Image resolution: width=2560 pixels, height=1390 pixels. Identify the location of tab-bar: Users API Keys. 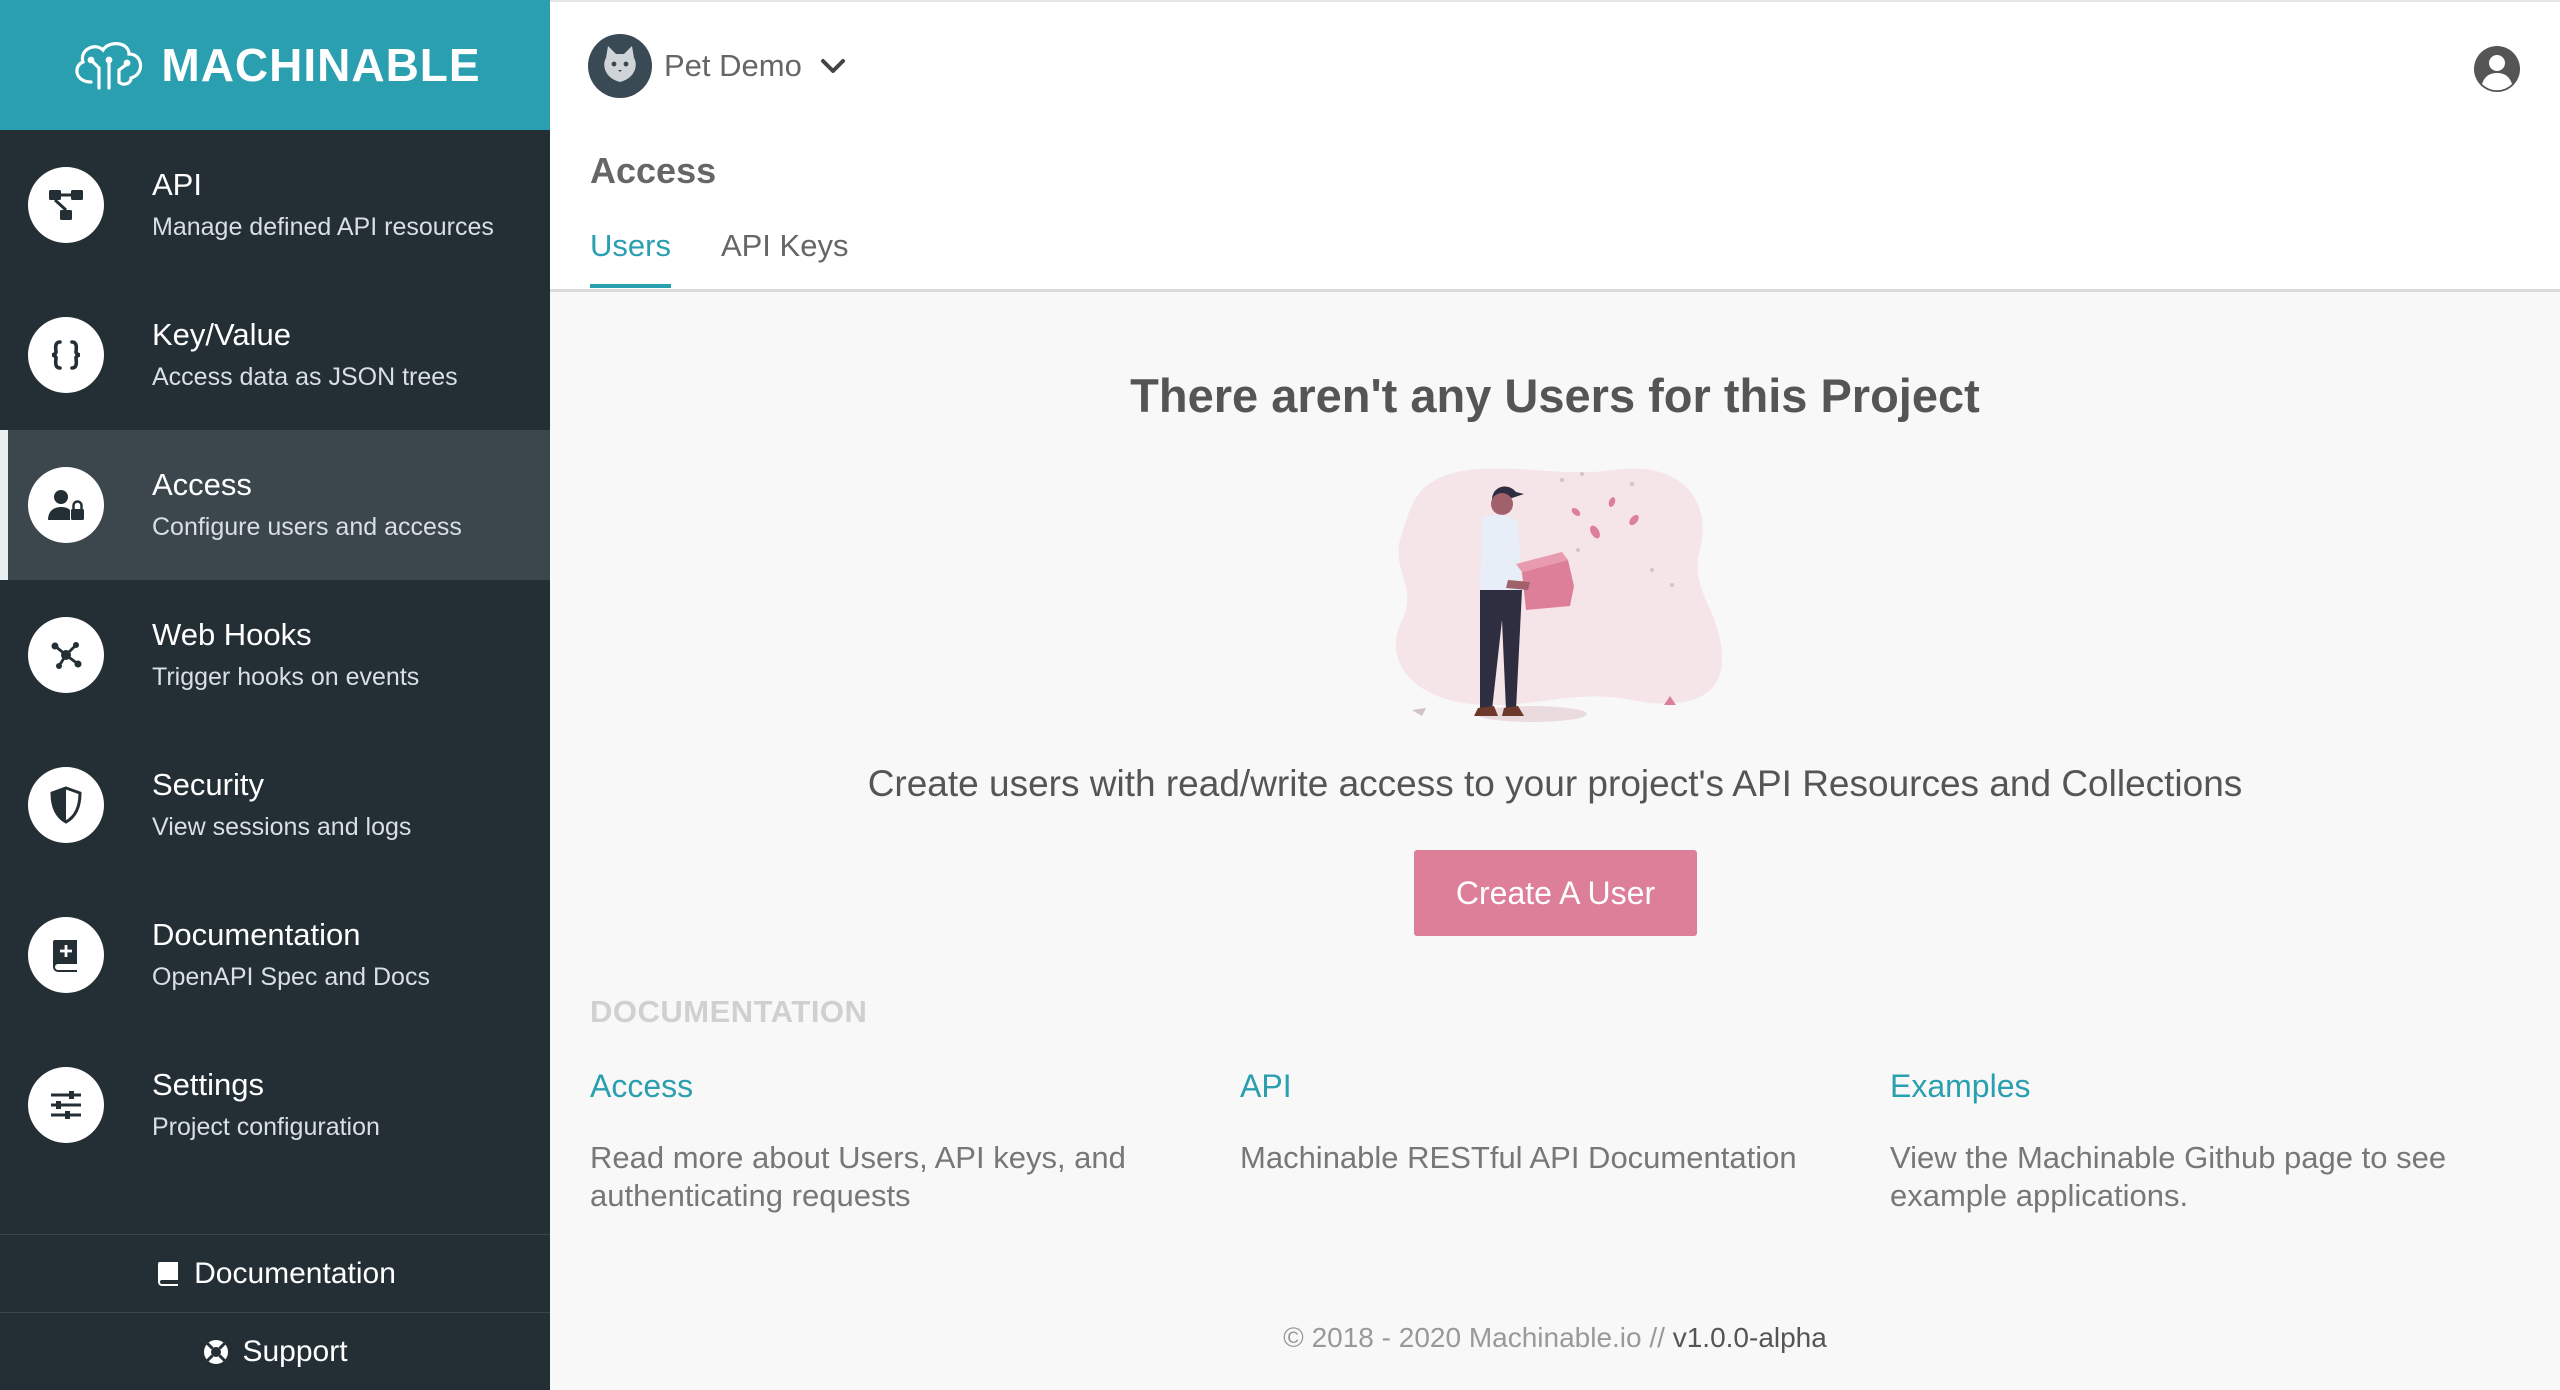
(719, 258).